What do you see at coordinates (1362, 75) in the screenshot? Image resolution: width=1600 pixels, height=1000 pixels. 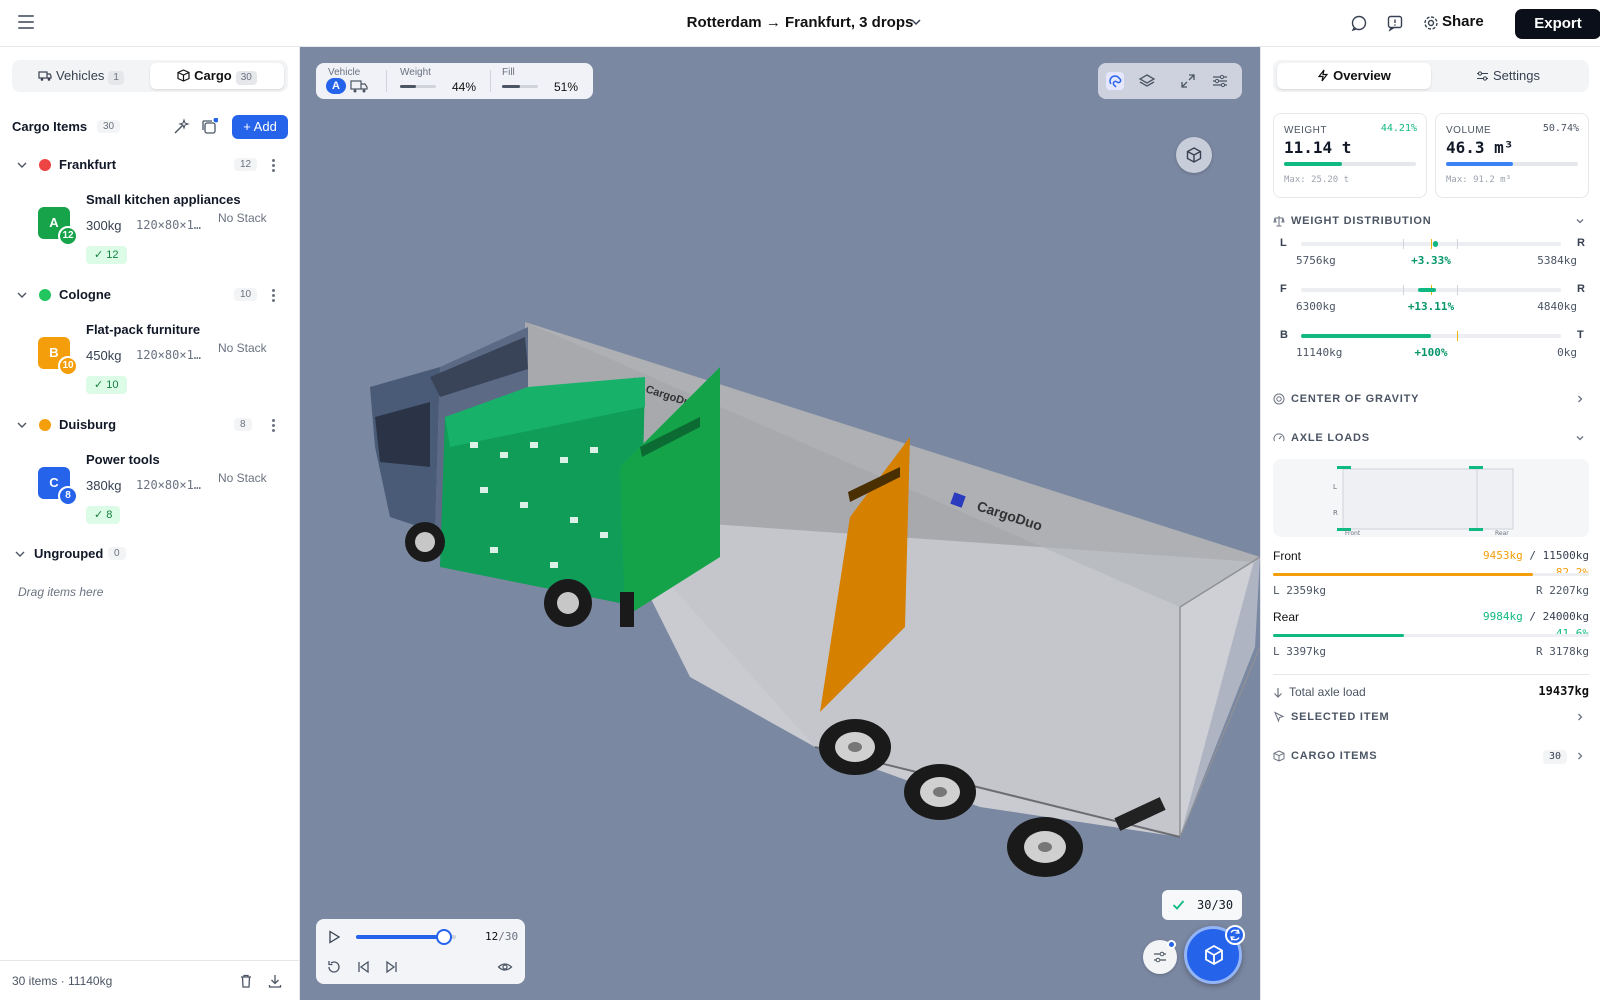 I see `tab-overview-label: Overview` at bounding box center [1362, 75].